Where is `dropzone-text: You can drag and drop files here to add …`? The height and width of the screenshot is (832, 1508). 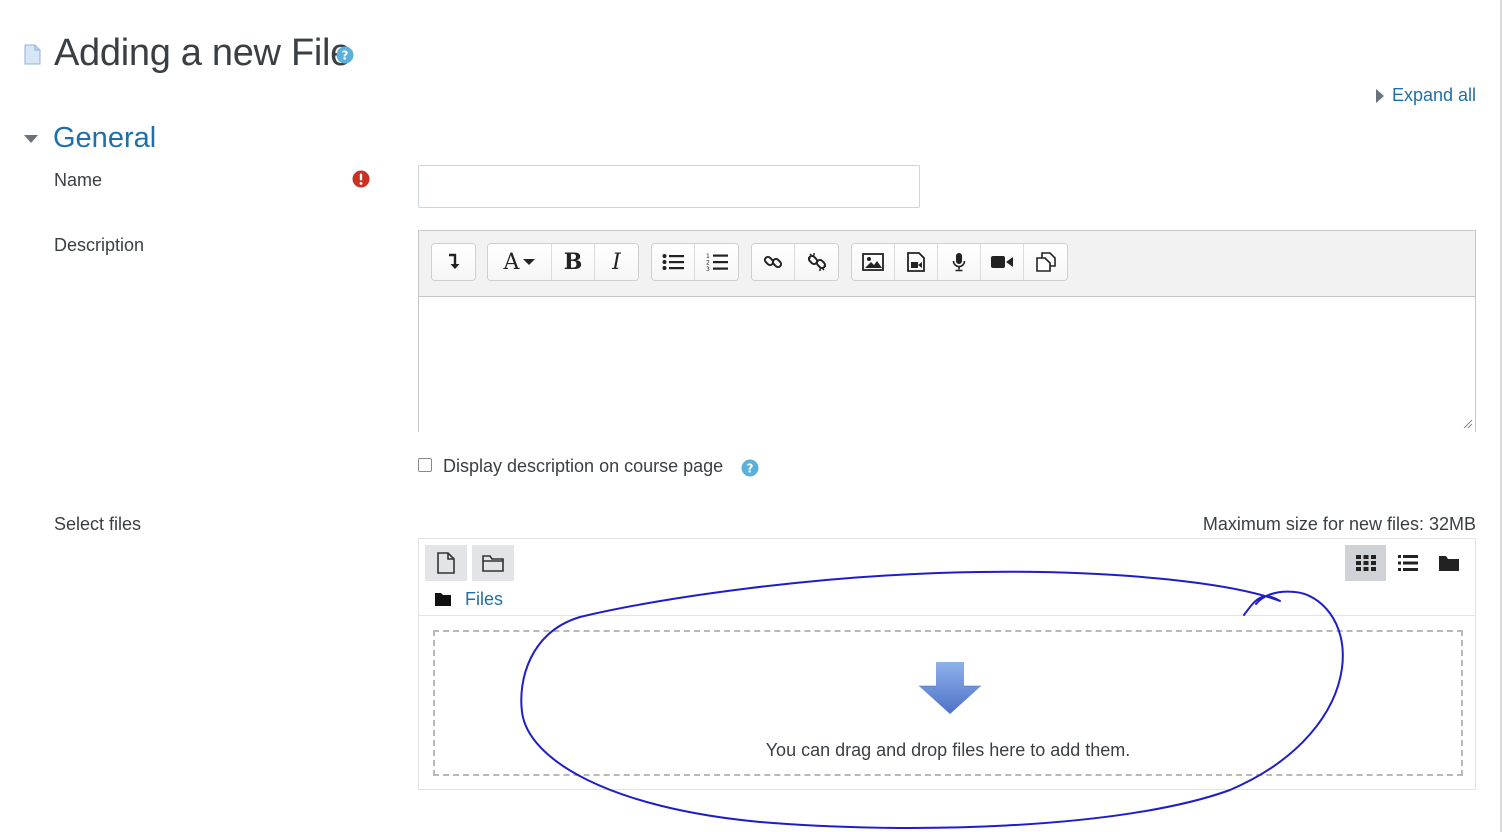 dropzone-text: You can drag and drop files here to add … is located at coordinates (948, 750).